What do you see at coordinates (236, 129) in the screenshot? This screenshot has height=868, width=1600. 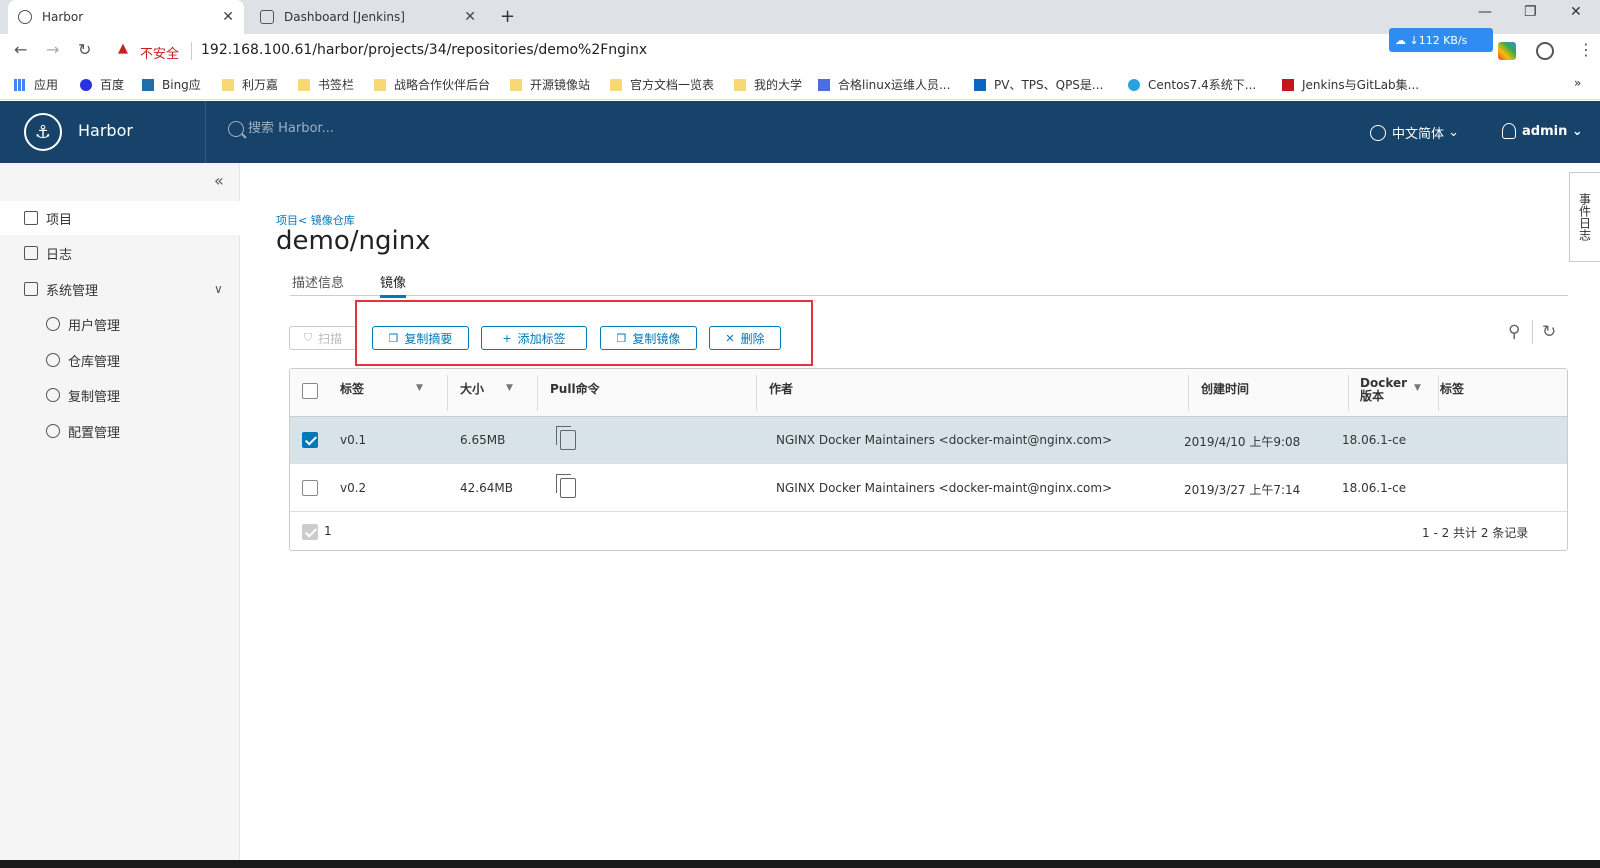 I see `search-icon` at bounding box center [236, 129].